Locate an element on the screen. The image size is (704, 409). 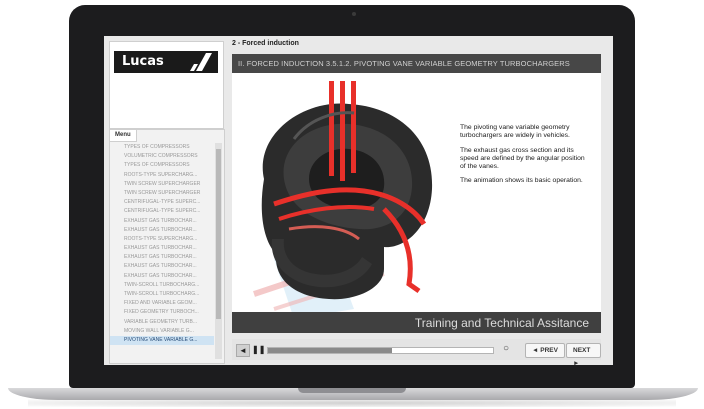
progress-fill is located at coordinates (330, 350).